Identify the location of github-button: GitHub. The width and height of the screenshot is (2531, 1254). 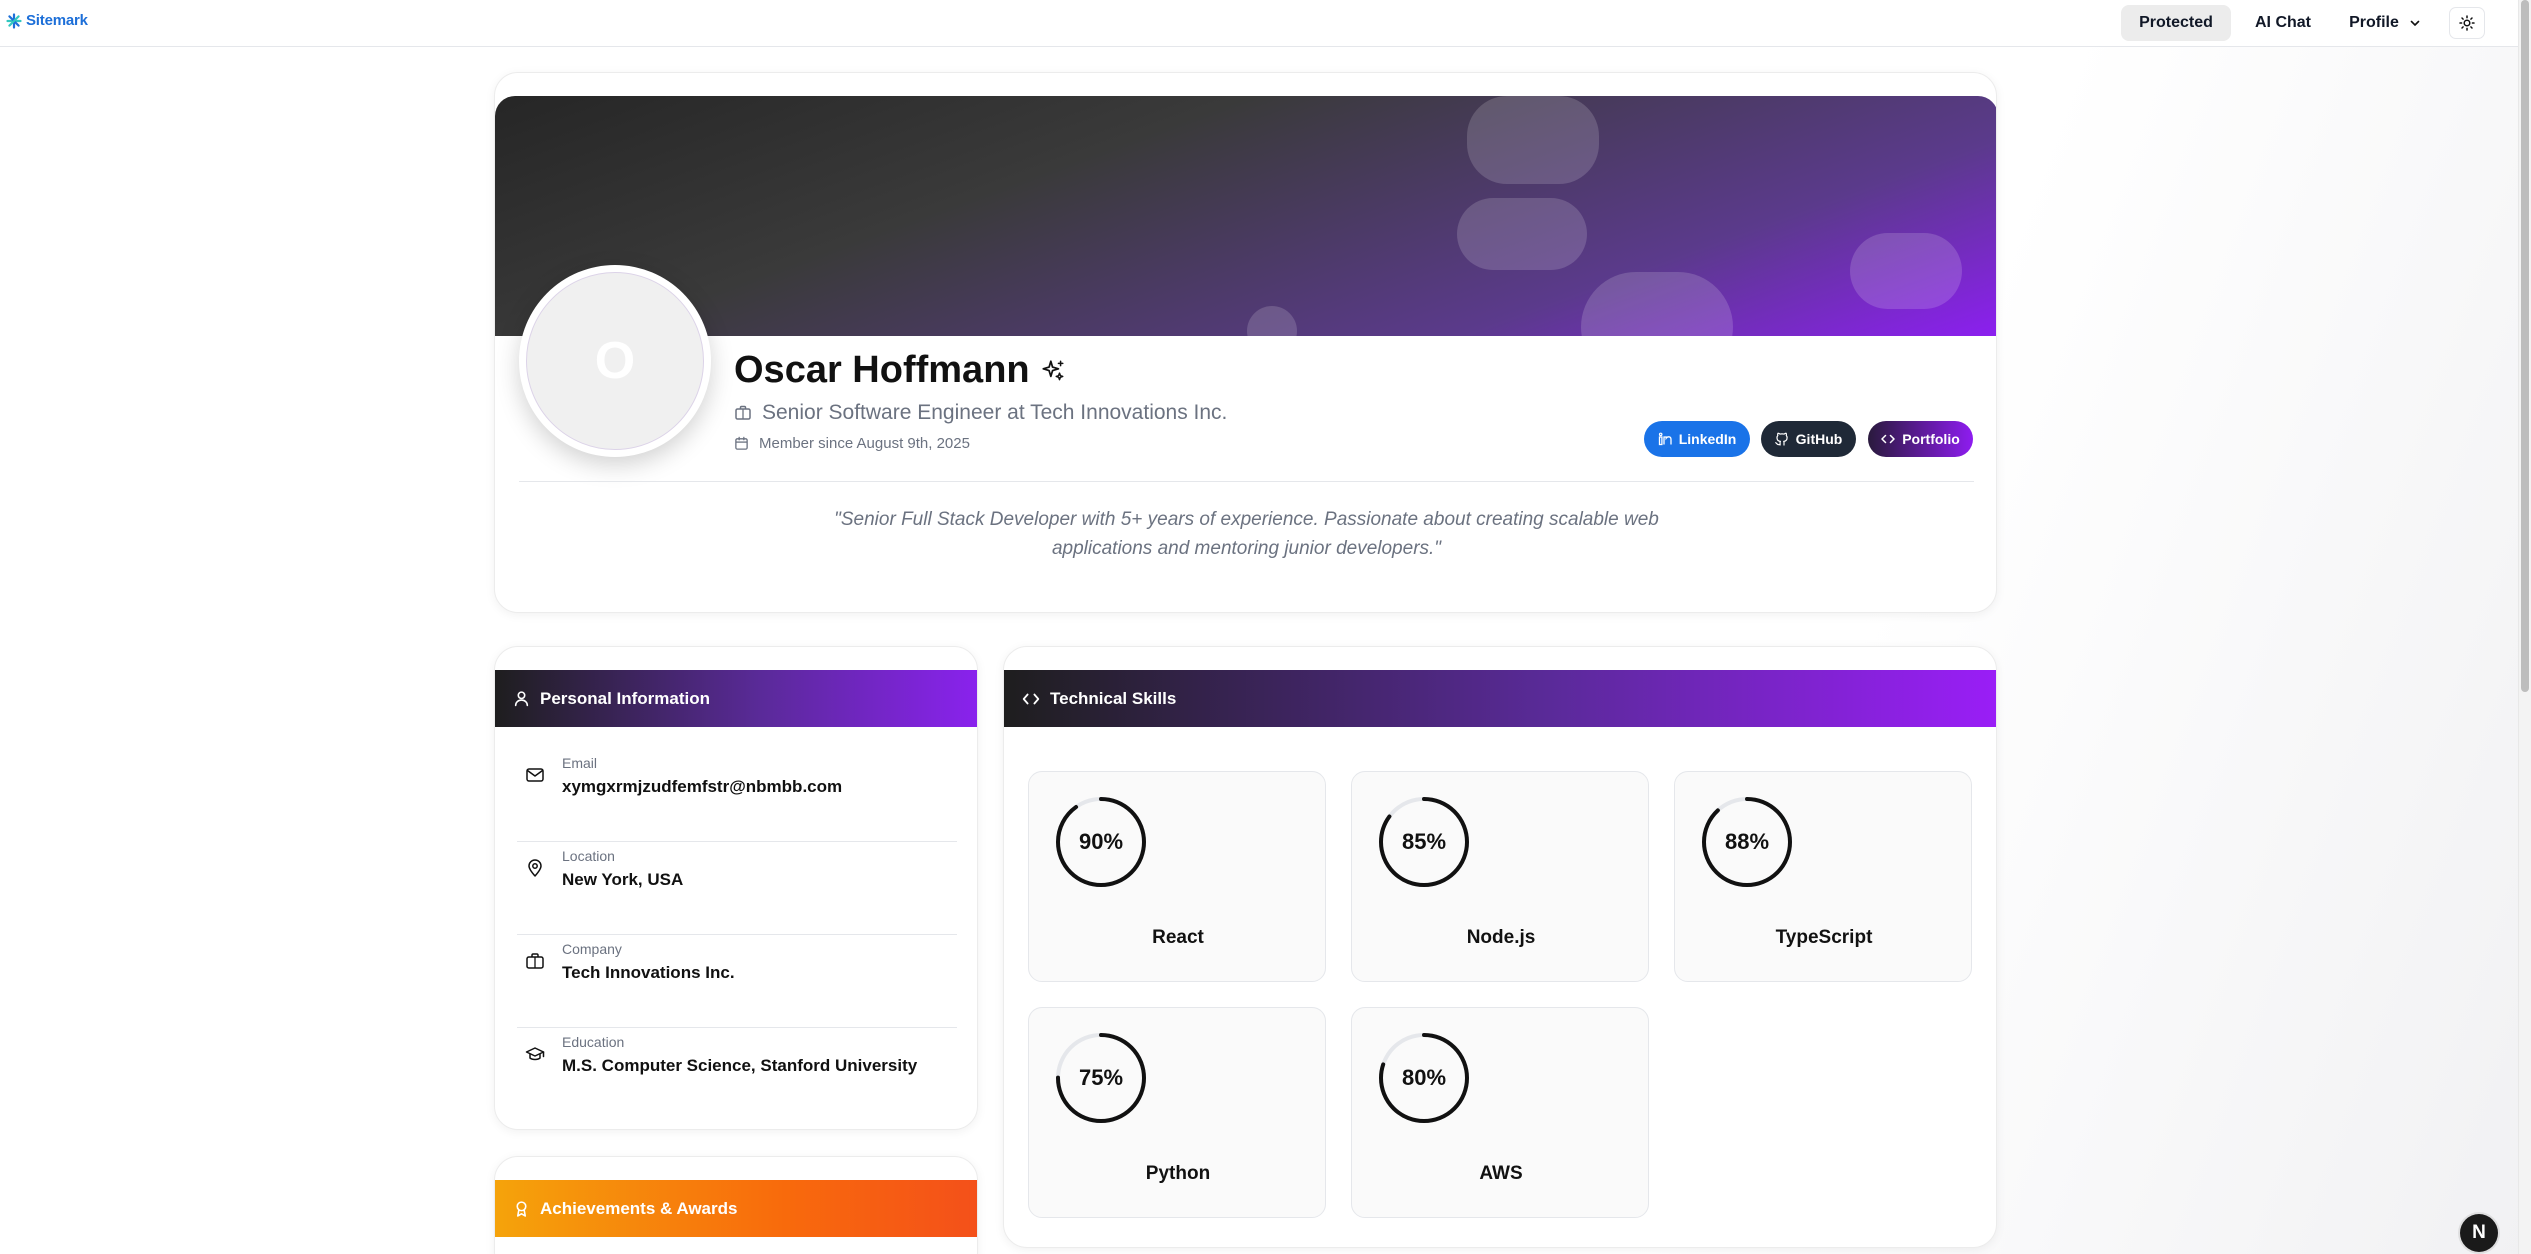
(1808, 439).